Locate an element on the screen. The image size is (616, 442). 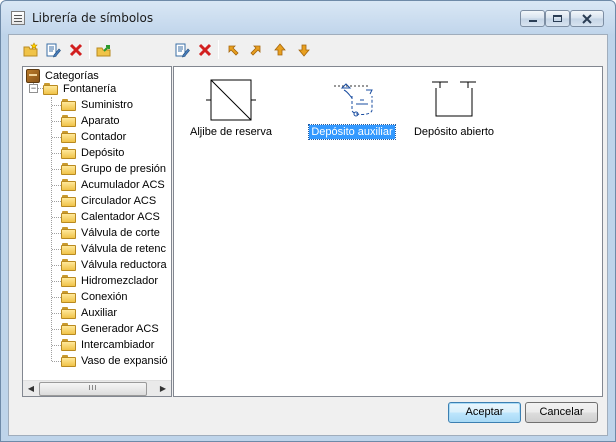
close-icon is located at coordinates (587, 19).